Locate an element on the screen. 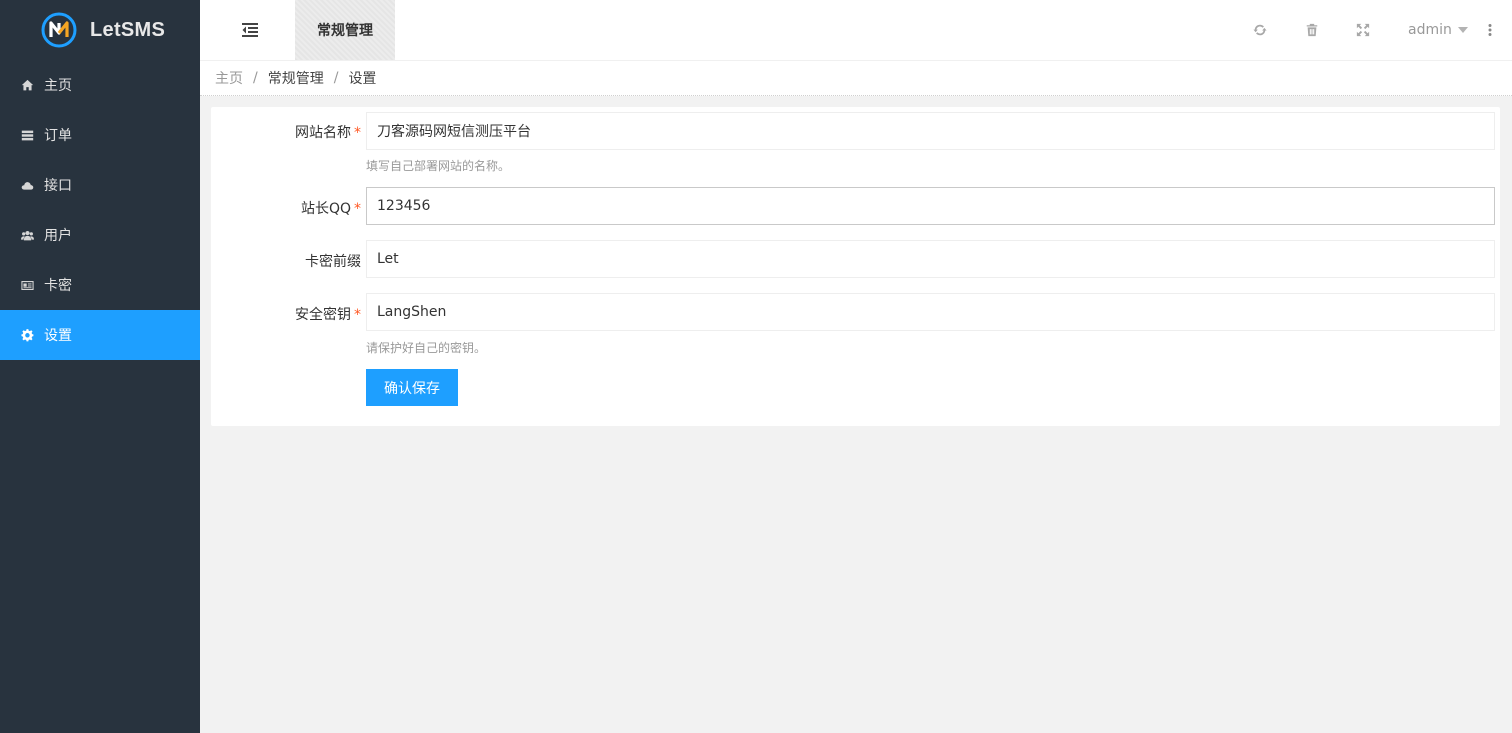  home-icon is located at coordinates (27, 85).